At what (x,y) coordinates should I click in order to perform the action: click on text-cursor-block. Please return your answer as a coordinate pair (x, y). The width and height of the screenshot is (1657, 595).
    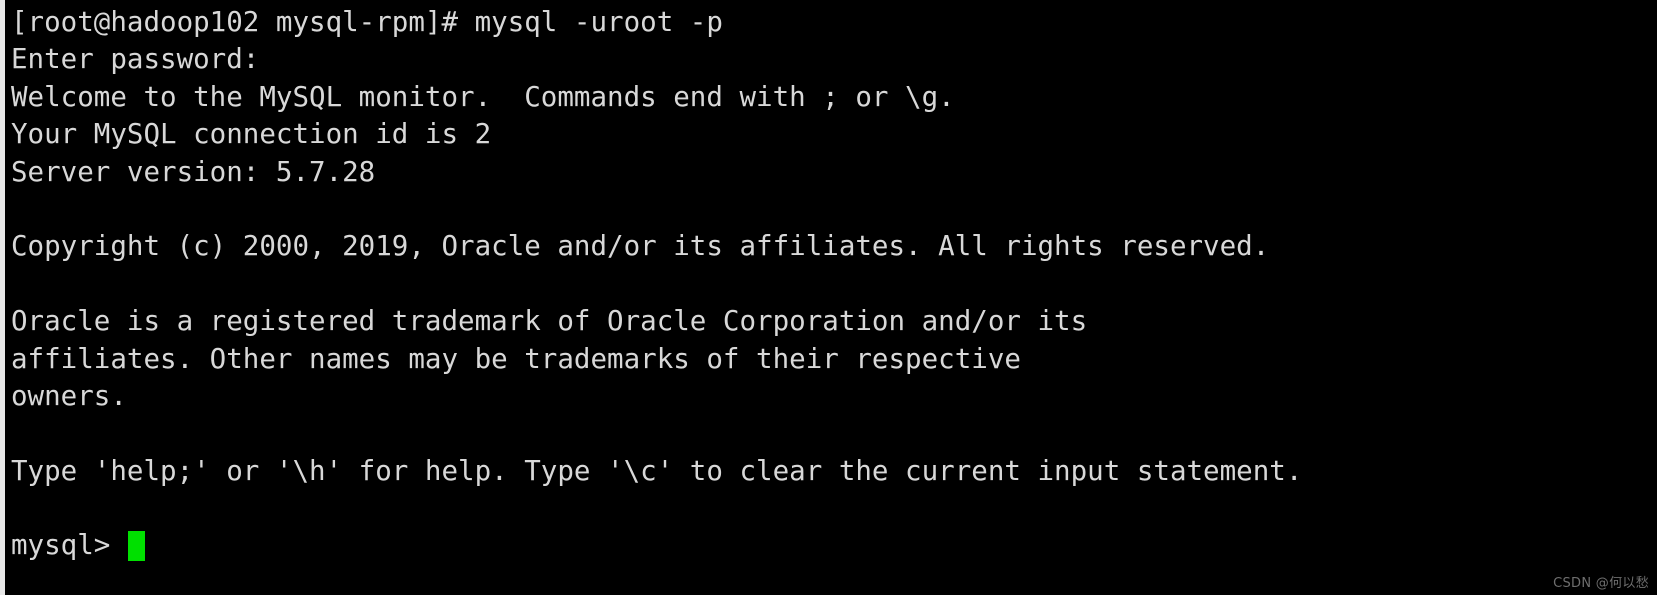
    Looking at the image, I should click on (136, 546).